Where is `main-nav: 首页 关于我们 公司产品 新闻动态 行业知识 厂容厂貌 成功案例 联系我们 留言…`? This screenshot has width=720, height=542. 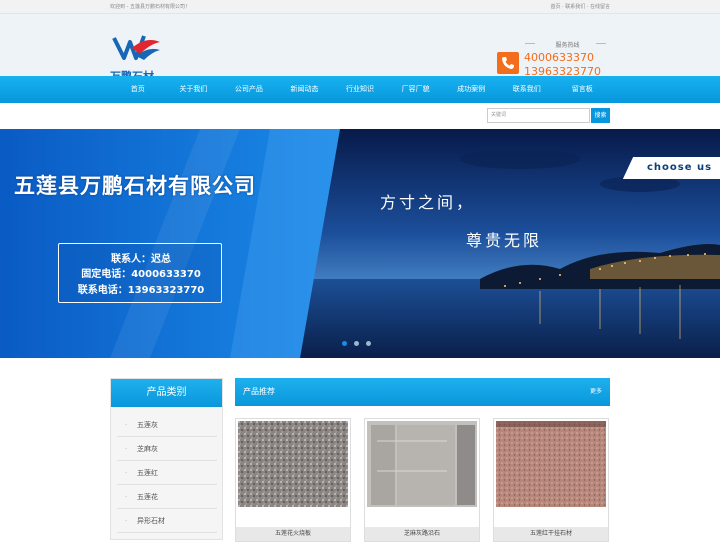 main-nav: 首页 关于我们 公司产品 新闻动态 行业知识 厂容厂貌 成功案例 联系我们 留言… is located at coordinates (360, 89).